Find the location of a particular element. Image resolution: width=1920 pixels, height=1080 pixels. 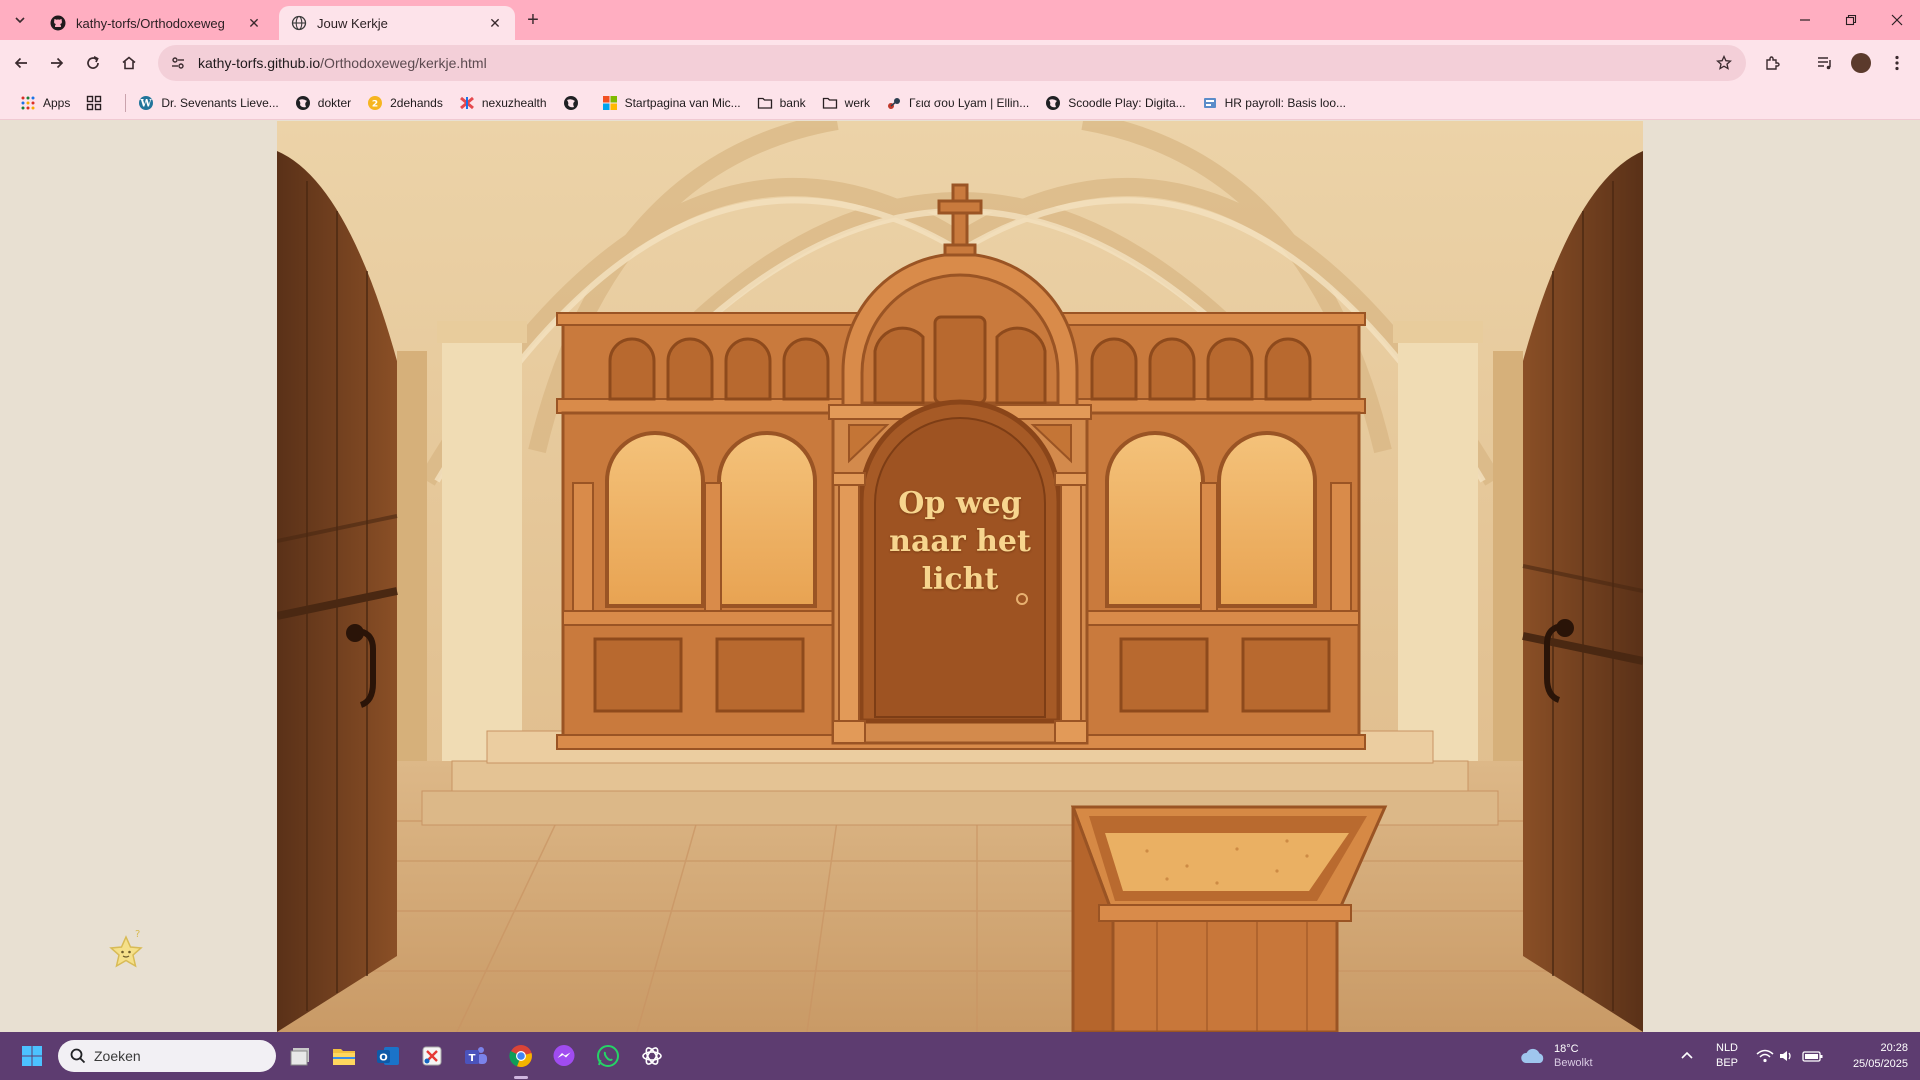

bookmark-label: 2dehands is located at coordinates (416, 102).